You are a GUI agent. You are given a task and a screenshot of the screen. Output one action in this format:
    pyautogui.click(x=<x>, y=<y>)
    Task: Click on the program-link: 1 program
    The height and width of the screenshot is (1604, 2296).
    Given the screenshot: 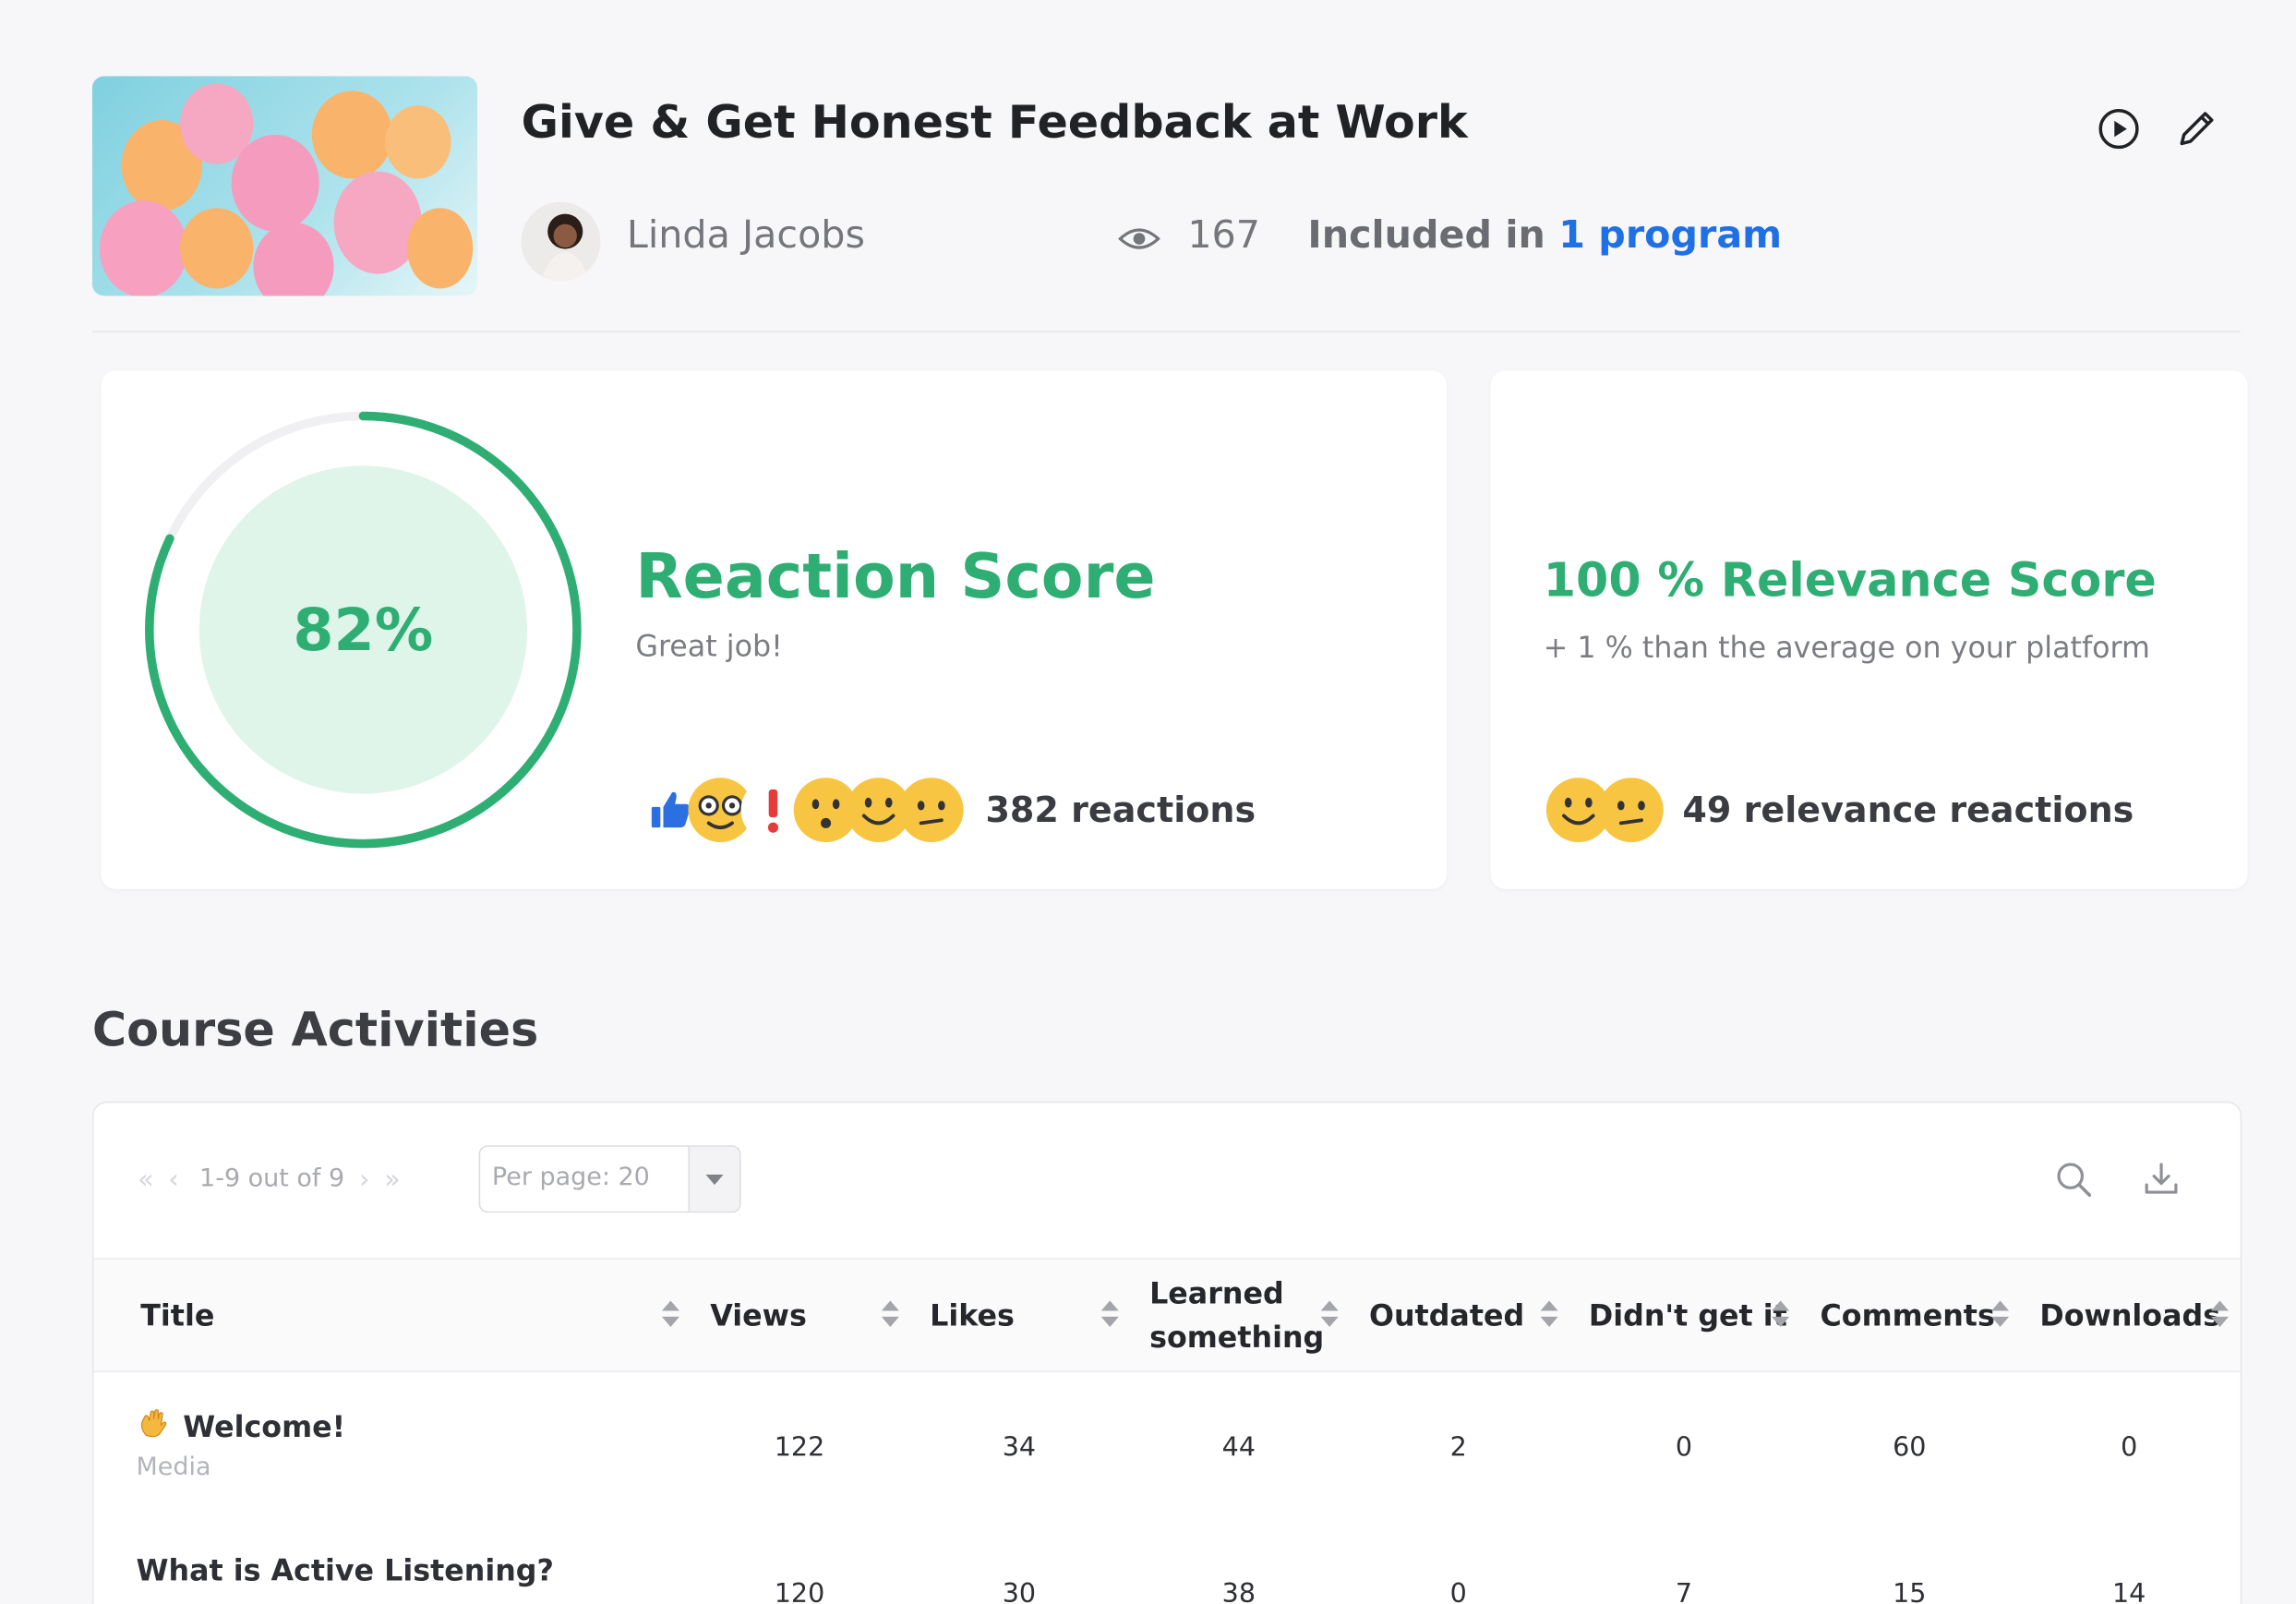 What is the action you would take?
    pyautogui.click(x=1670, y=236)
    